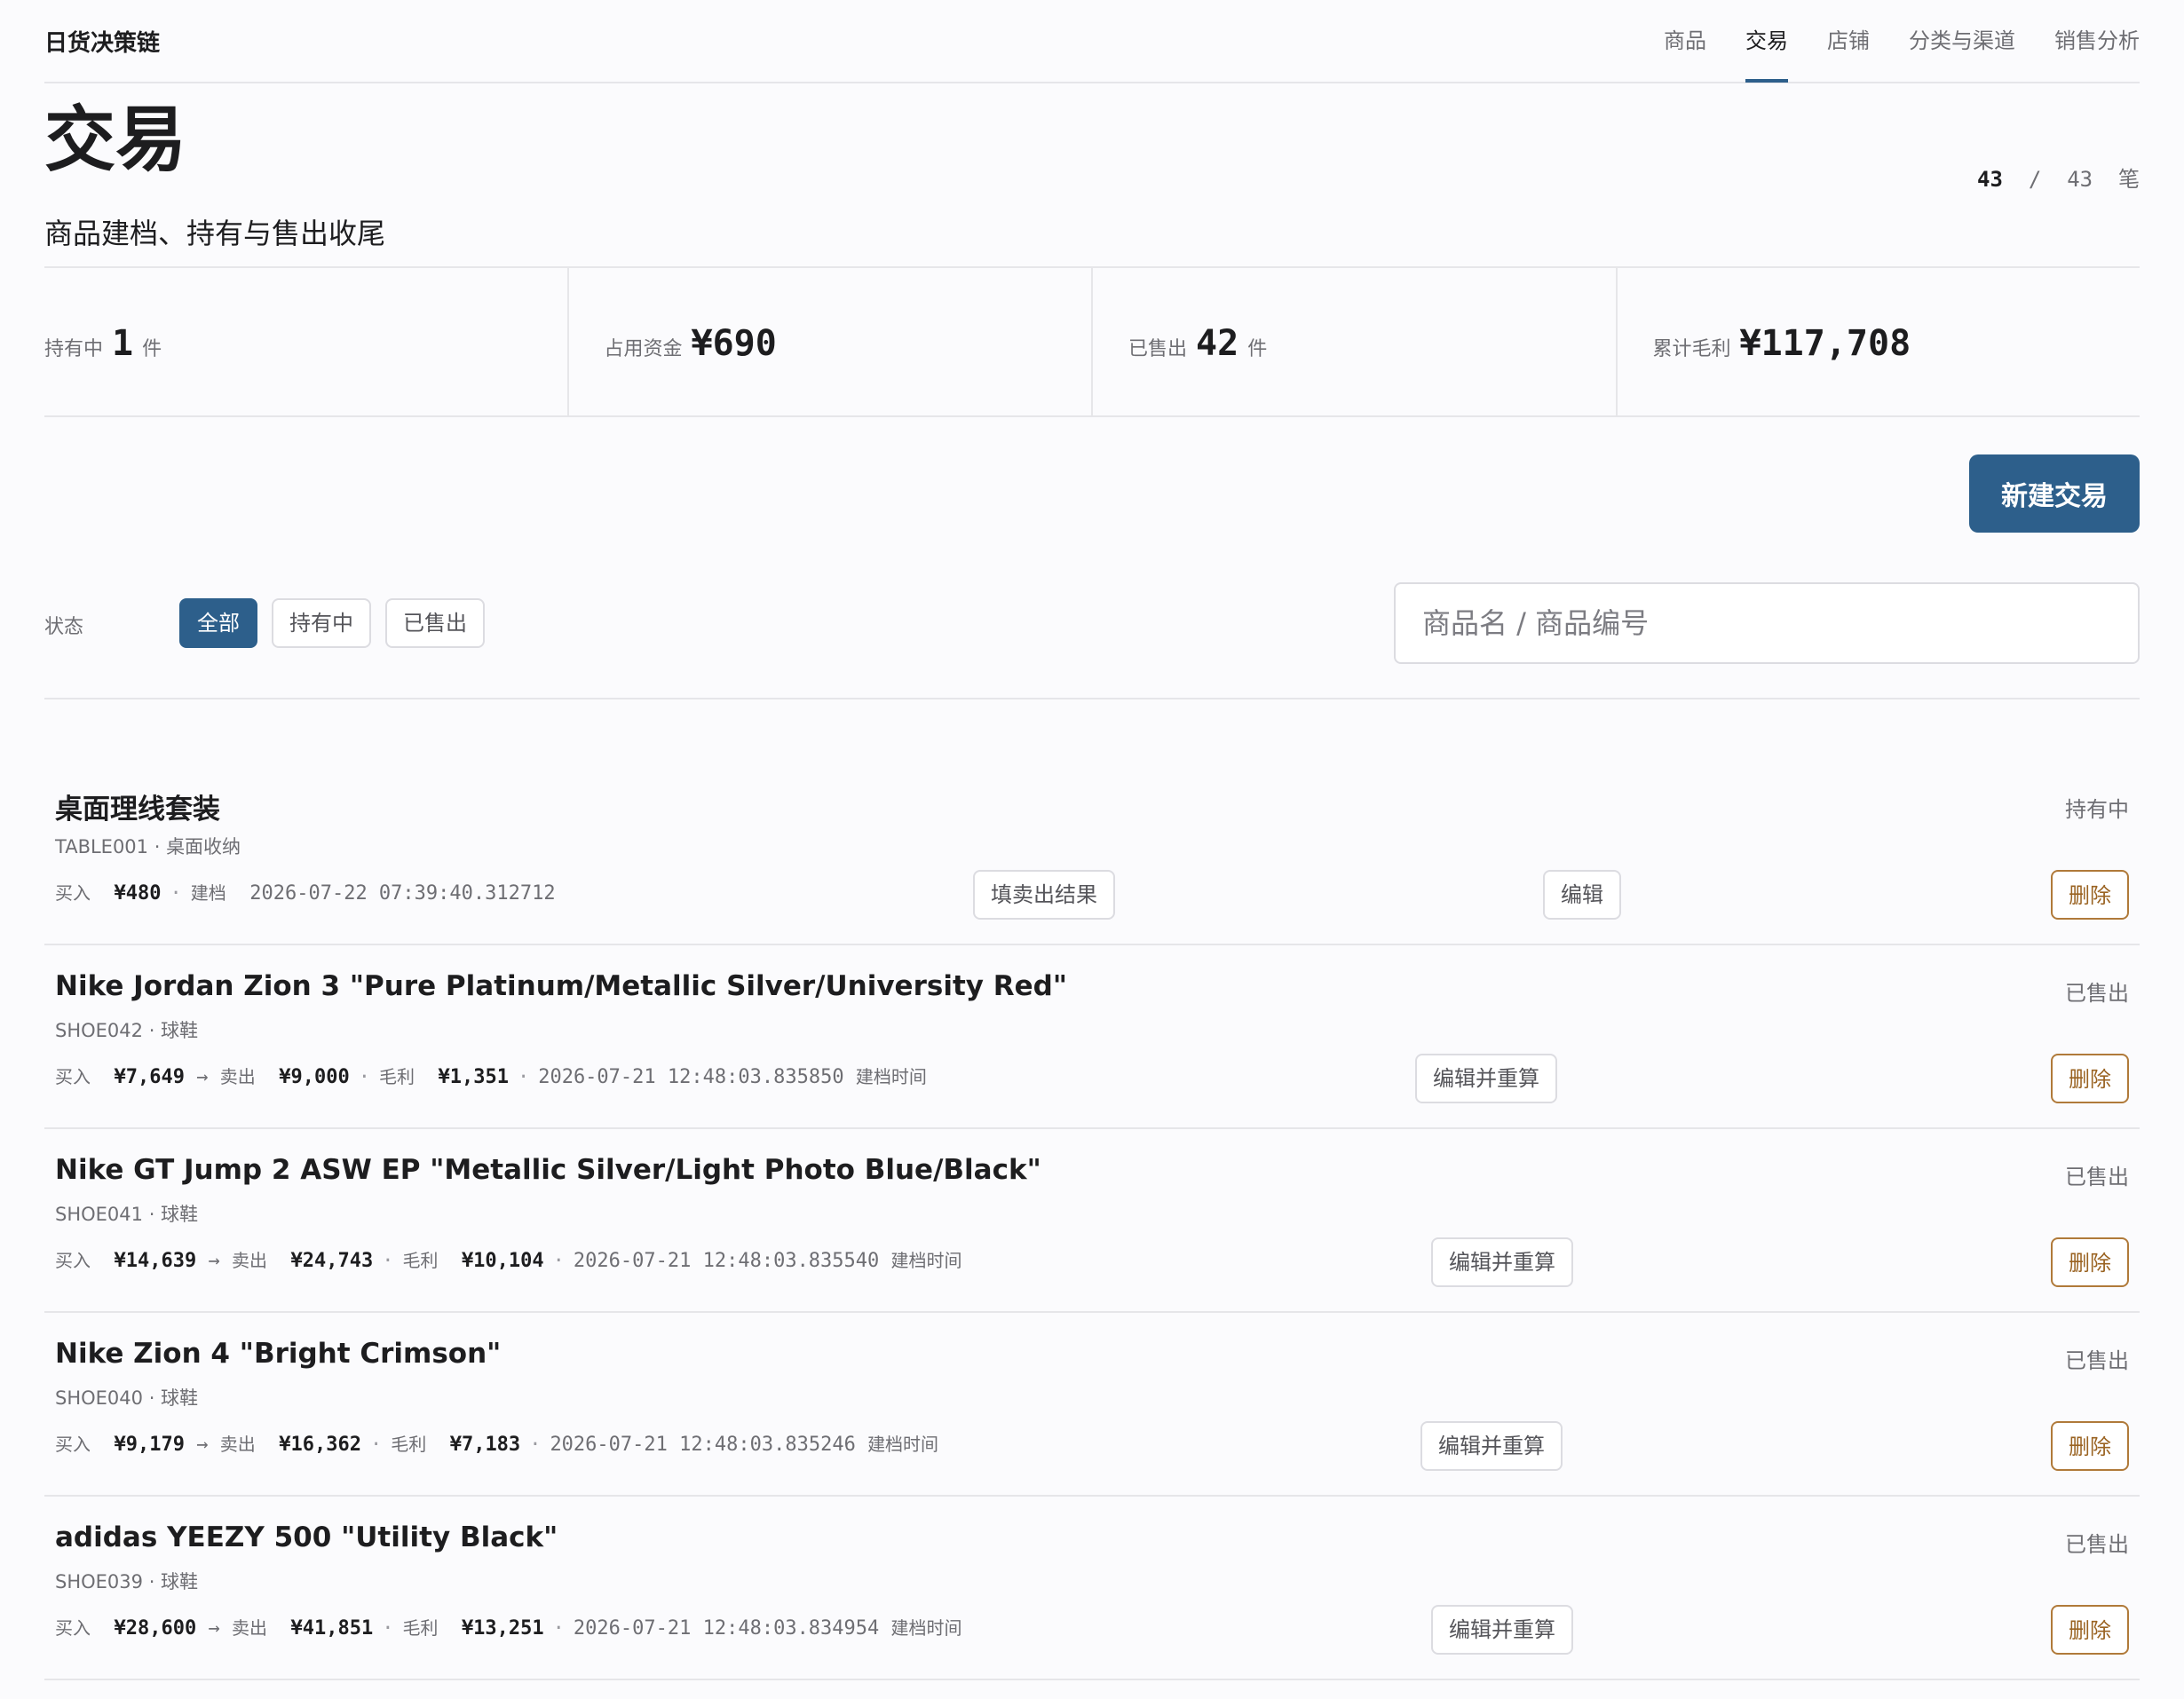  What do you see at coordinates (2097, 809) in the screenshot?
I see `trade-status: 持有中` at bounding box center [2097, 809].